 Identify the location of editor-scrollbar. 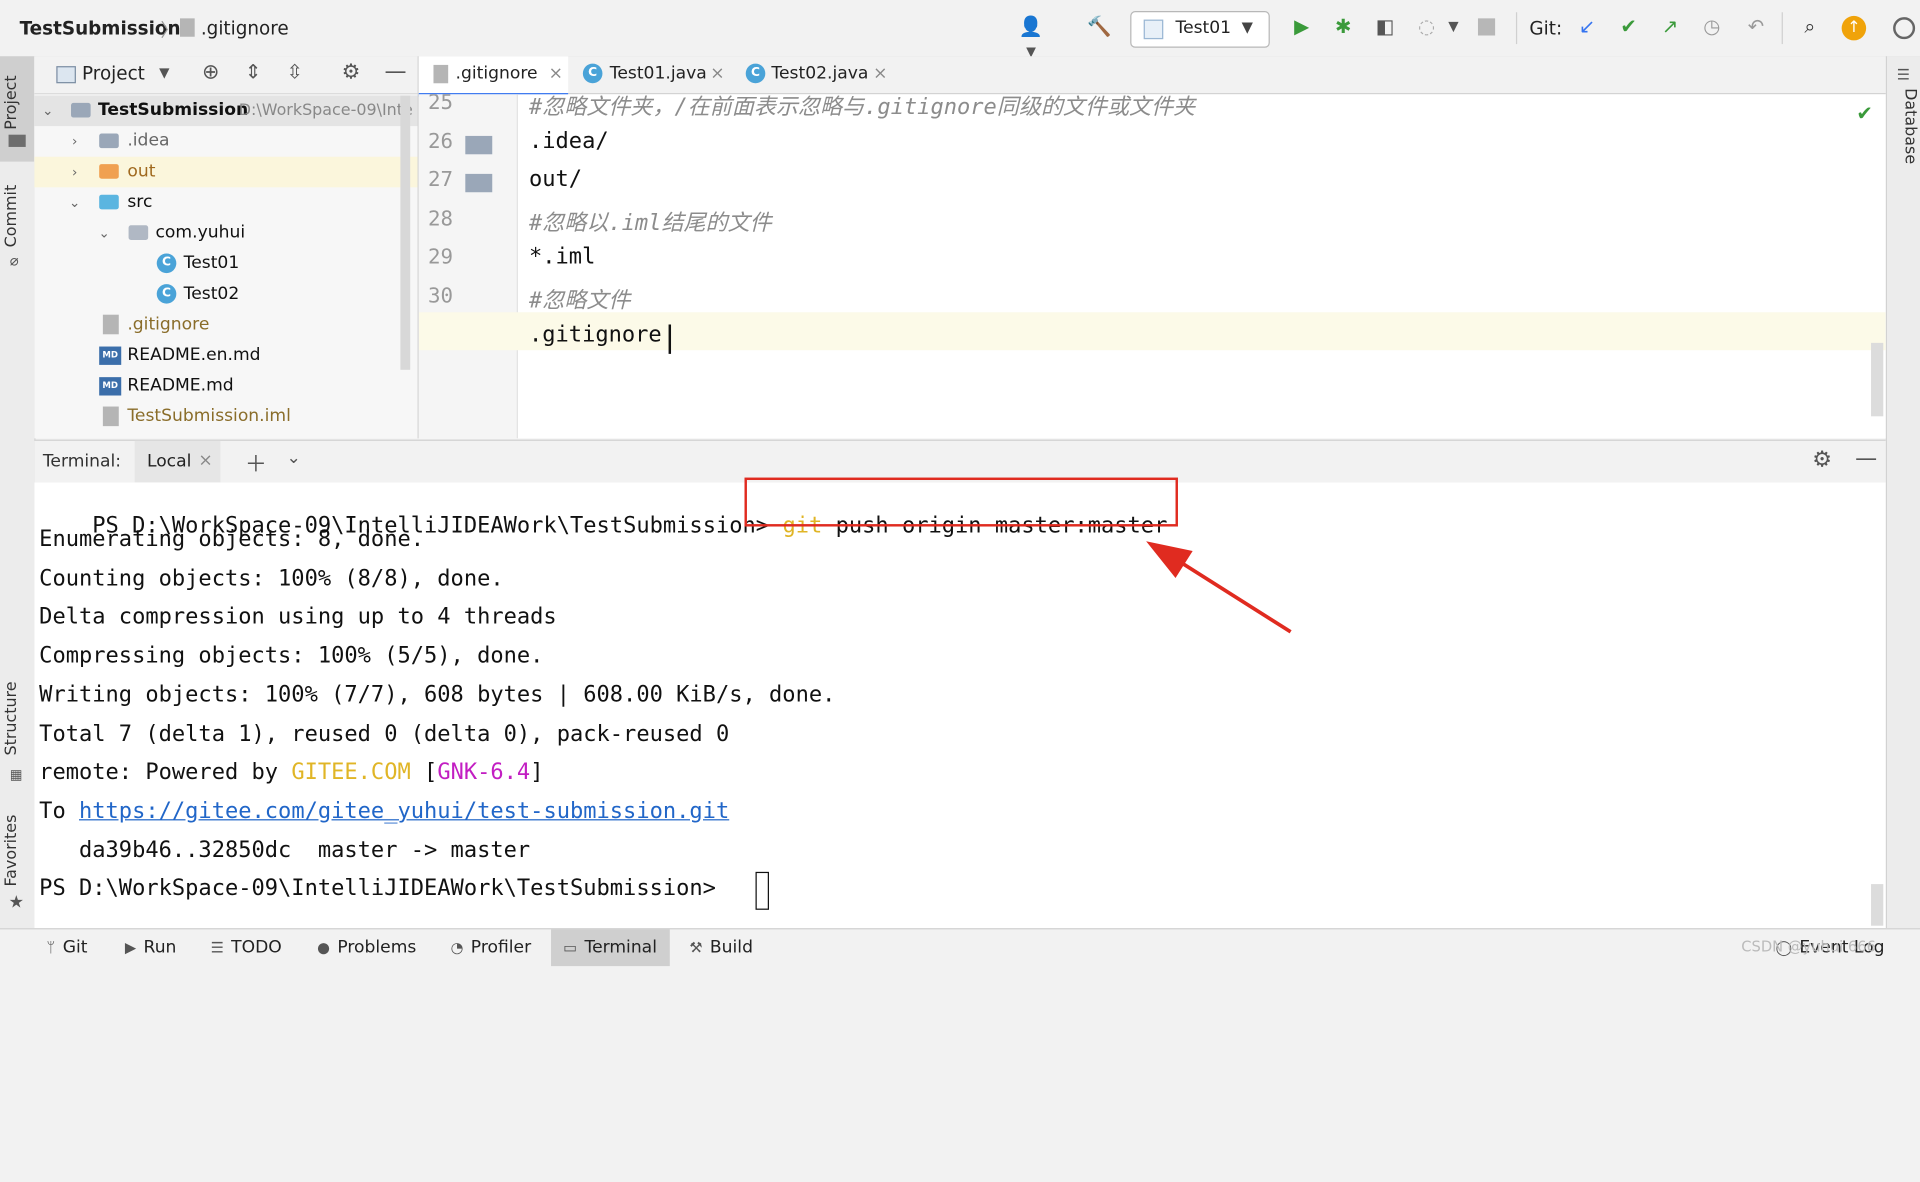
(1877, 379).